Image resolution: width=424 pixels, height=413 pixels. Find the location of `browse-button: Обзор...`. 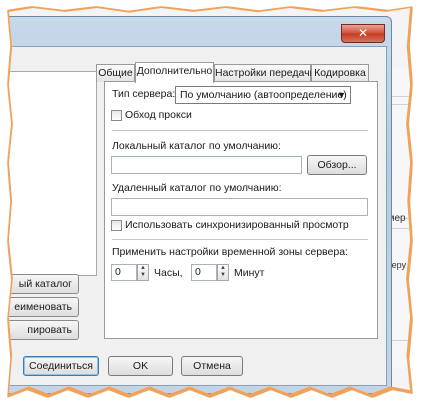

browse-button: Обзор... is located at coordinates (337, 165).